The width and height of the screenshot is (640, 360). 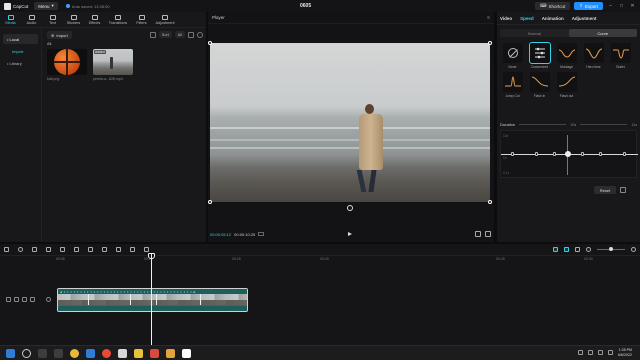 What do you see at coordinates (20, 249) in the screenshot?
I see `undo-icon` at bounding box center [20, 249].